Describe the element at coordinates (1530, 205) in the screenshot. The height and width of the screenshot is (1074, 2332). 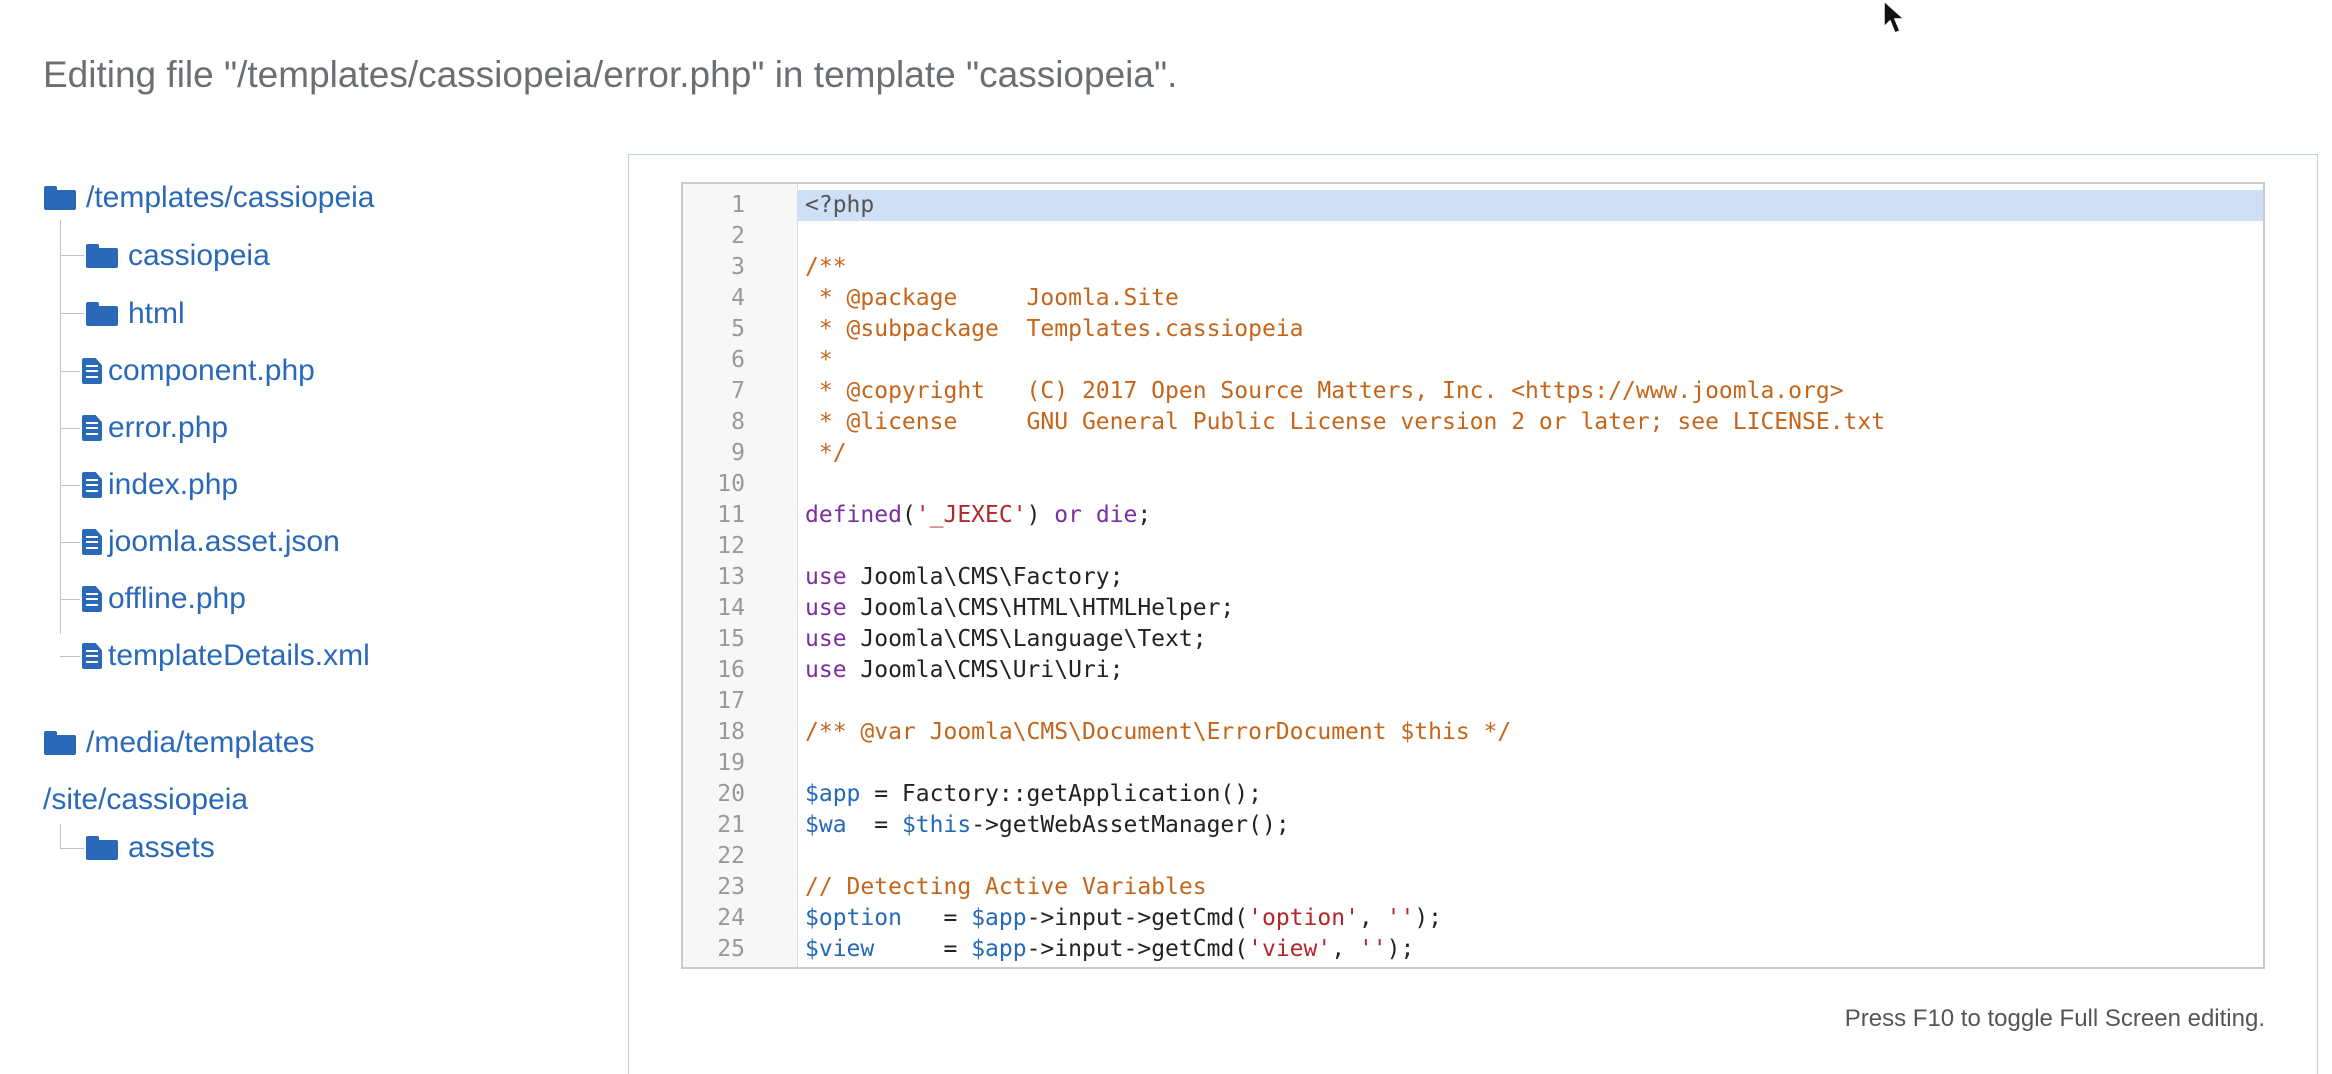
I see `code-text: <?php` at that location.